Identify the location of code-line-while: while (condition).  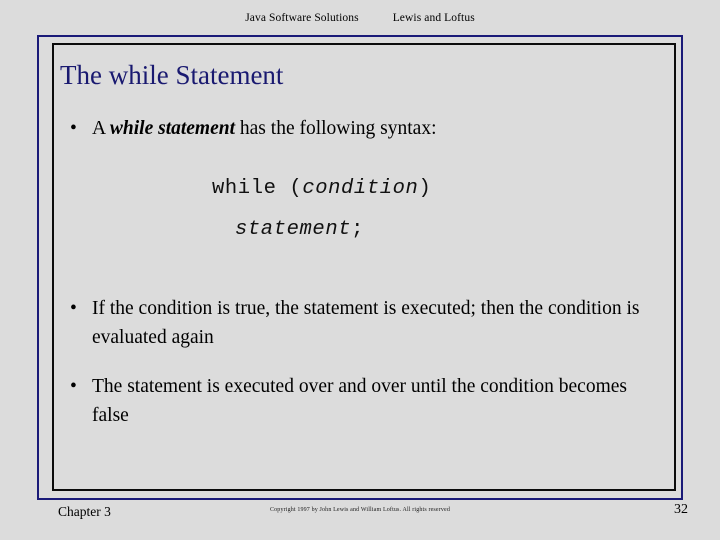
(364, 188).